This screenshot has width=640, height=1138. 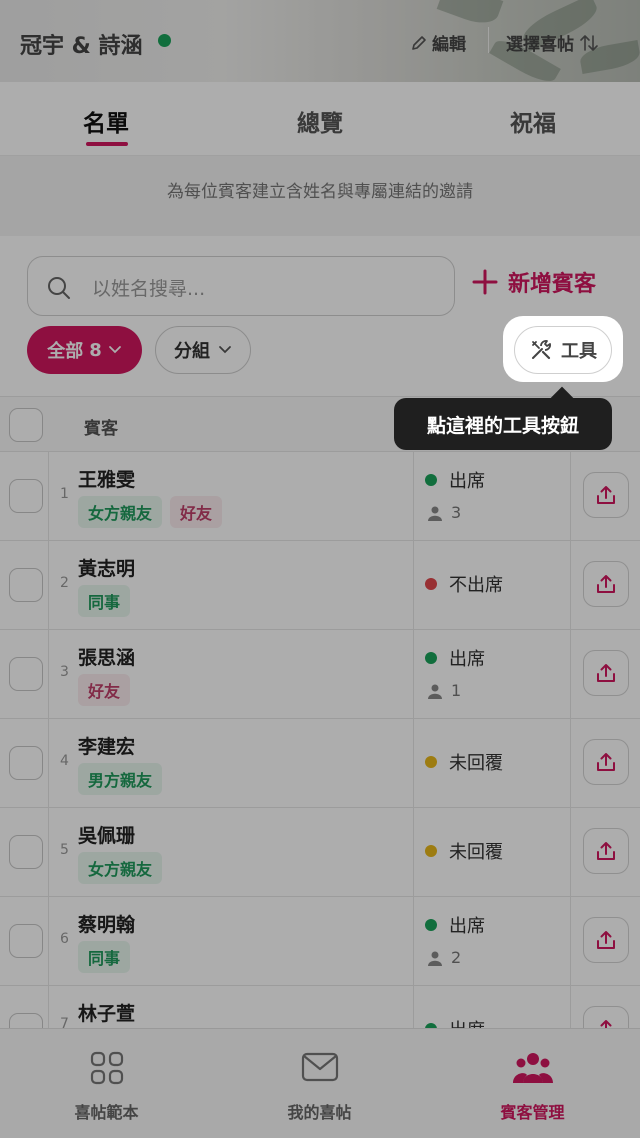 What do you see at coordinates (579, 351) in the screenshot?
I see `tools-label: 工具` at bounding box center [579, 351].